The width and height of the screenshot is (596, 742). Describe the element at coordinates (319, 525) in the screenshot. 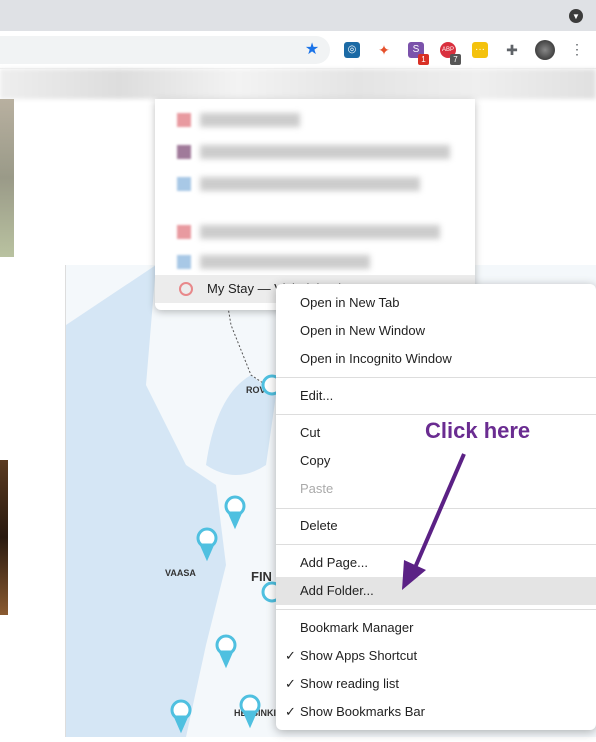

I see `menu-label: Delete` at that location.